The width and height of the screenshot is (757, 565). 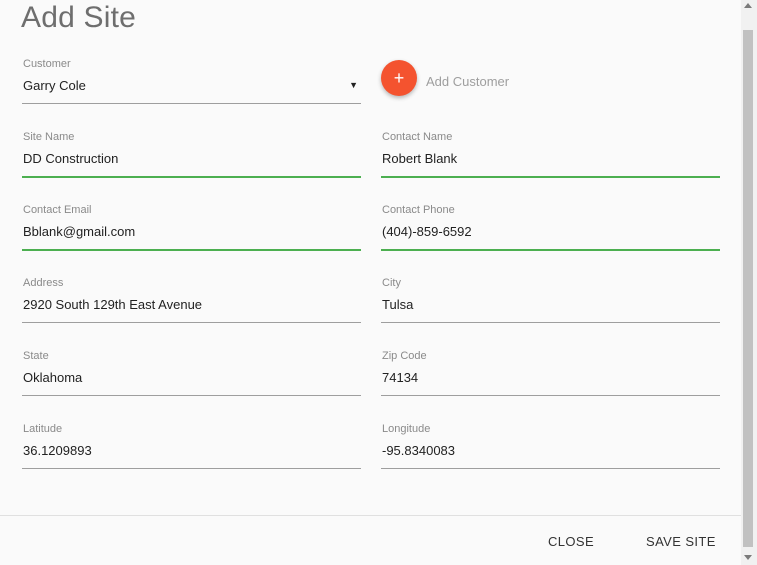 What do you see at coordinates (748, 288) in the screenshot?
I see `scrollbar-thumb` at bounding box center [748, 288].